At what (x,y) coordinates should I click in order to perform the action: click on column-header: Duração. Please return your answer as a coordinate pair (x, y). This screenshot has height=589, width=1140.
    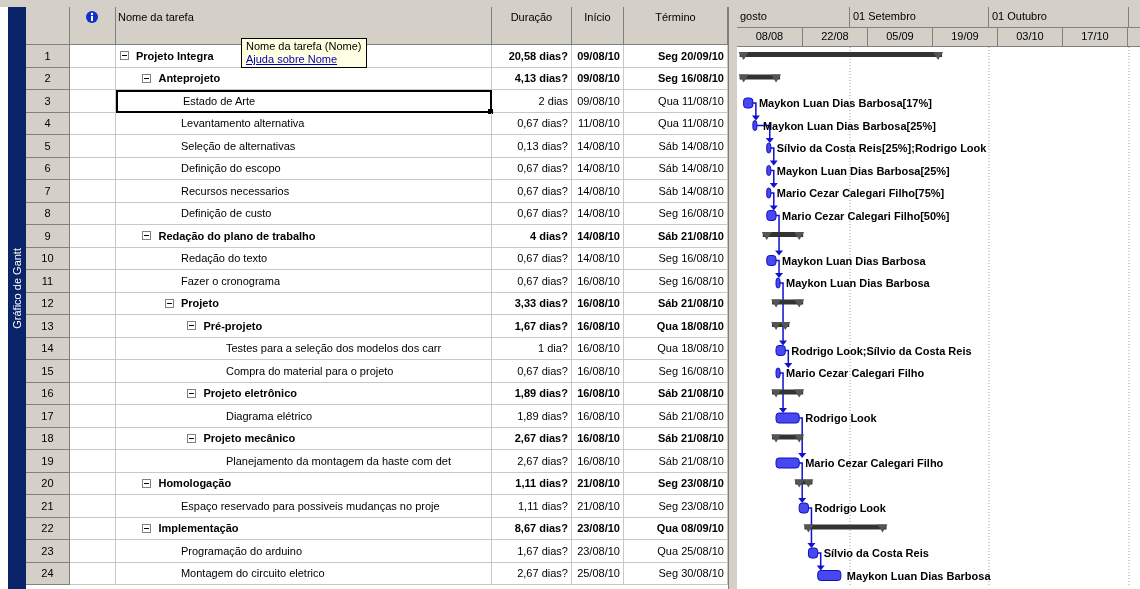
    Looking at the image, I should click on (531, 26).